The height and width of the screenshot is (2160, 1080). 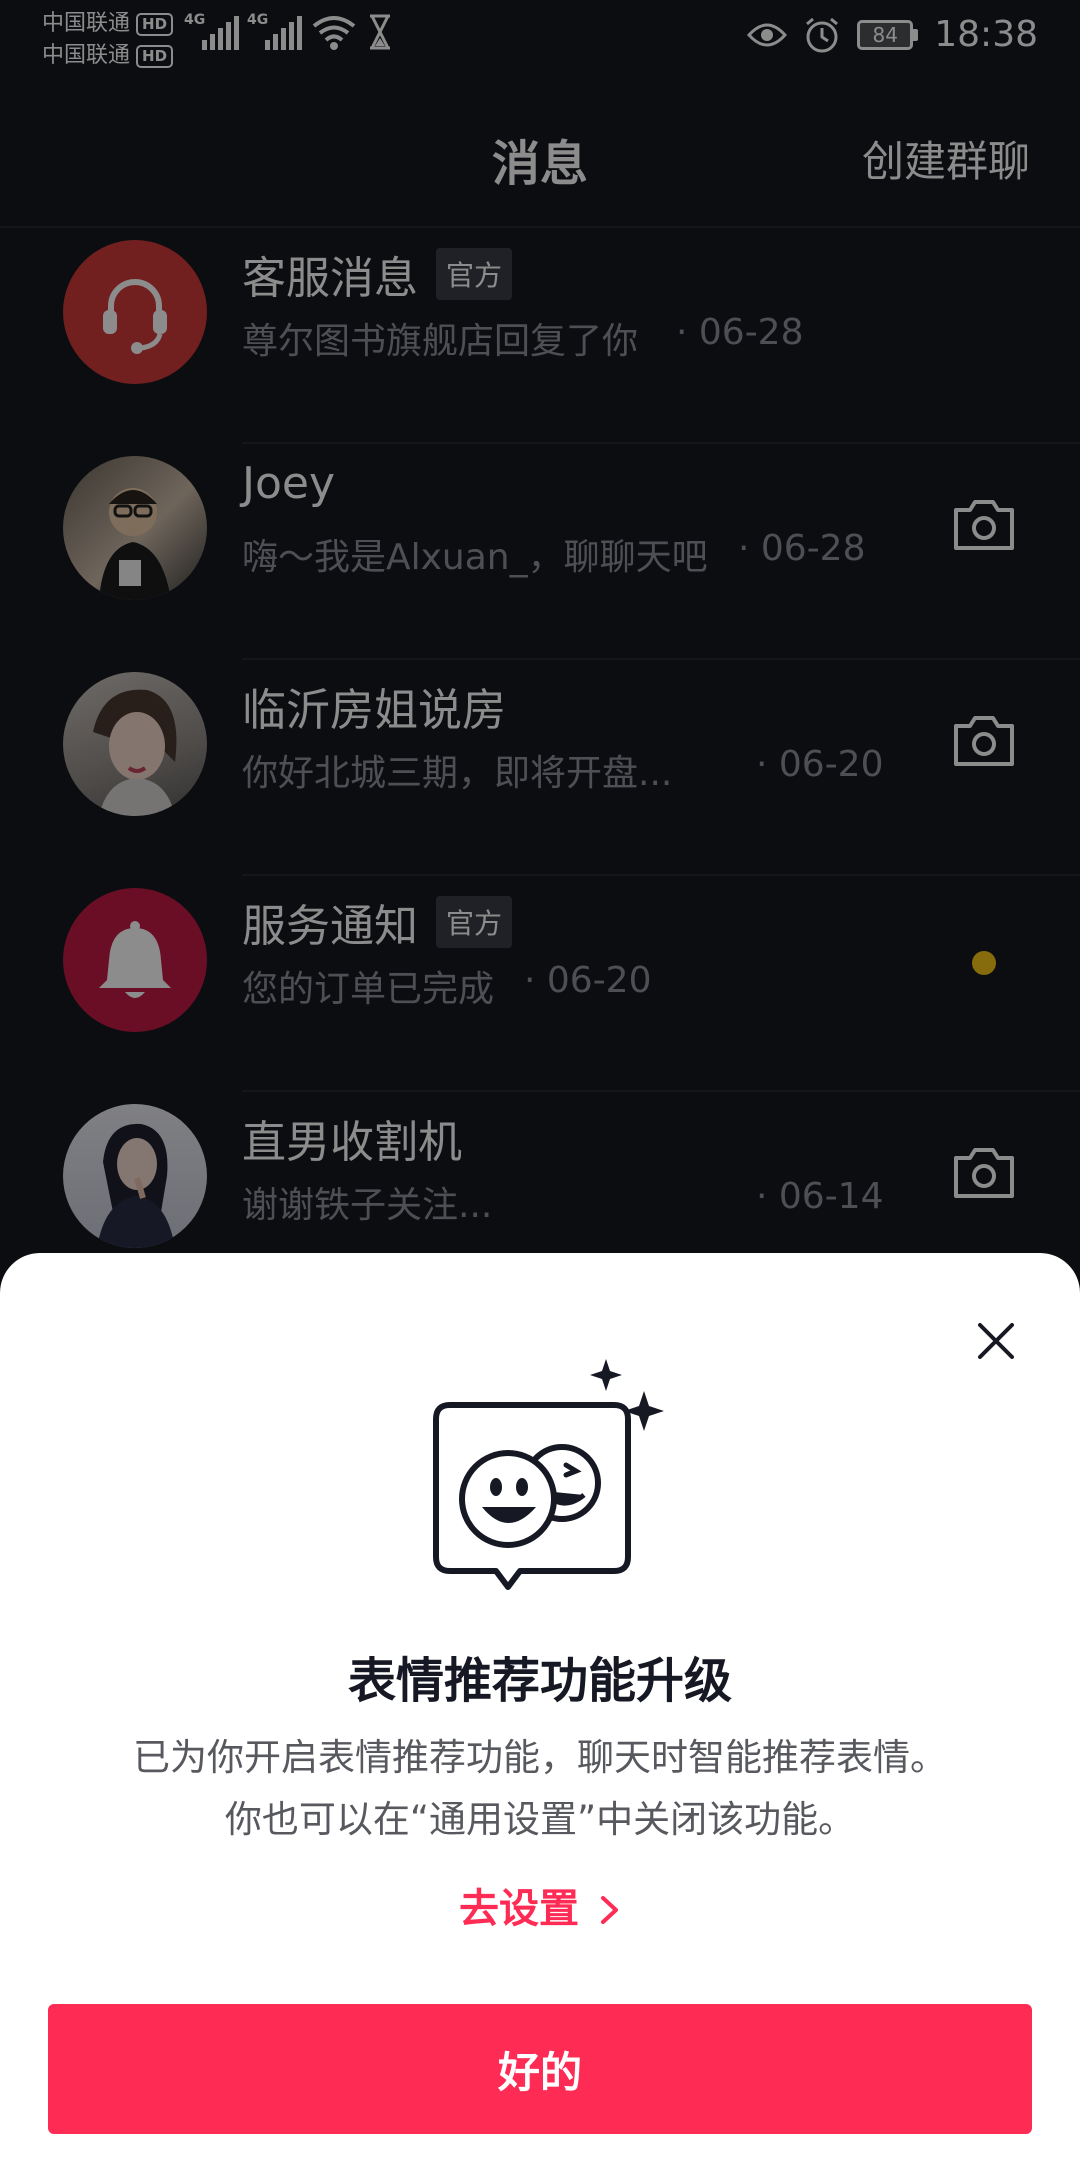 What do you see at coordinates (540, 1757) in the screenshot?
I see `description-line-1: 已为你开启表情推荐功能，聊天时智能推荐表情。` at bounding box center [540, 1757].